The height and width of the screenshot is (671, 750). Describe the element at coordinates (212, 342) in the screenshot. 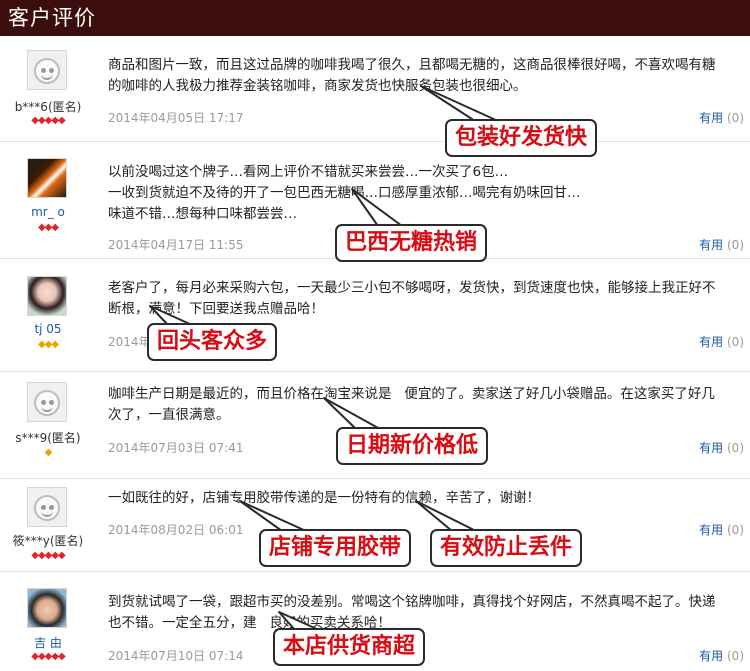

I see `callout-label: 回头客众多` at that location.